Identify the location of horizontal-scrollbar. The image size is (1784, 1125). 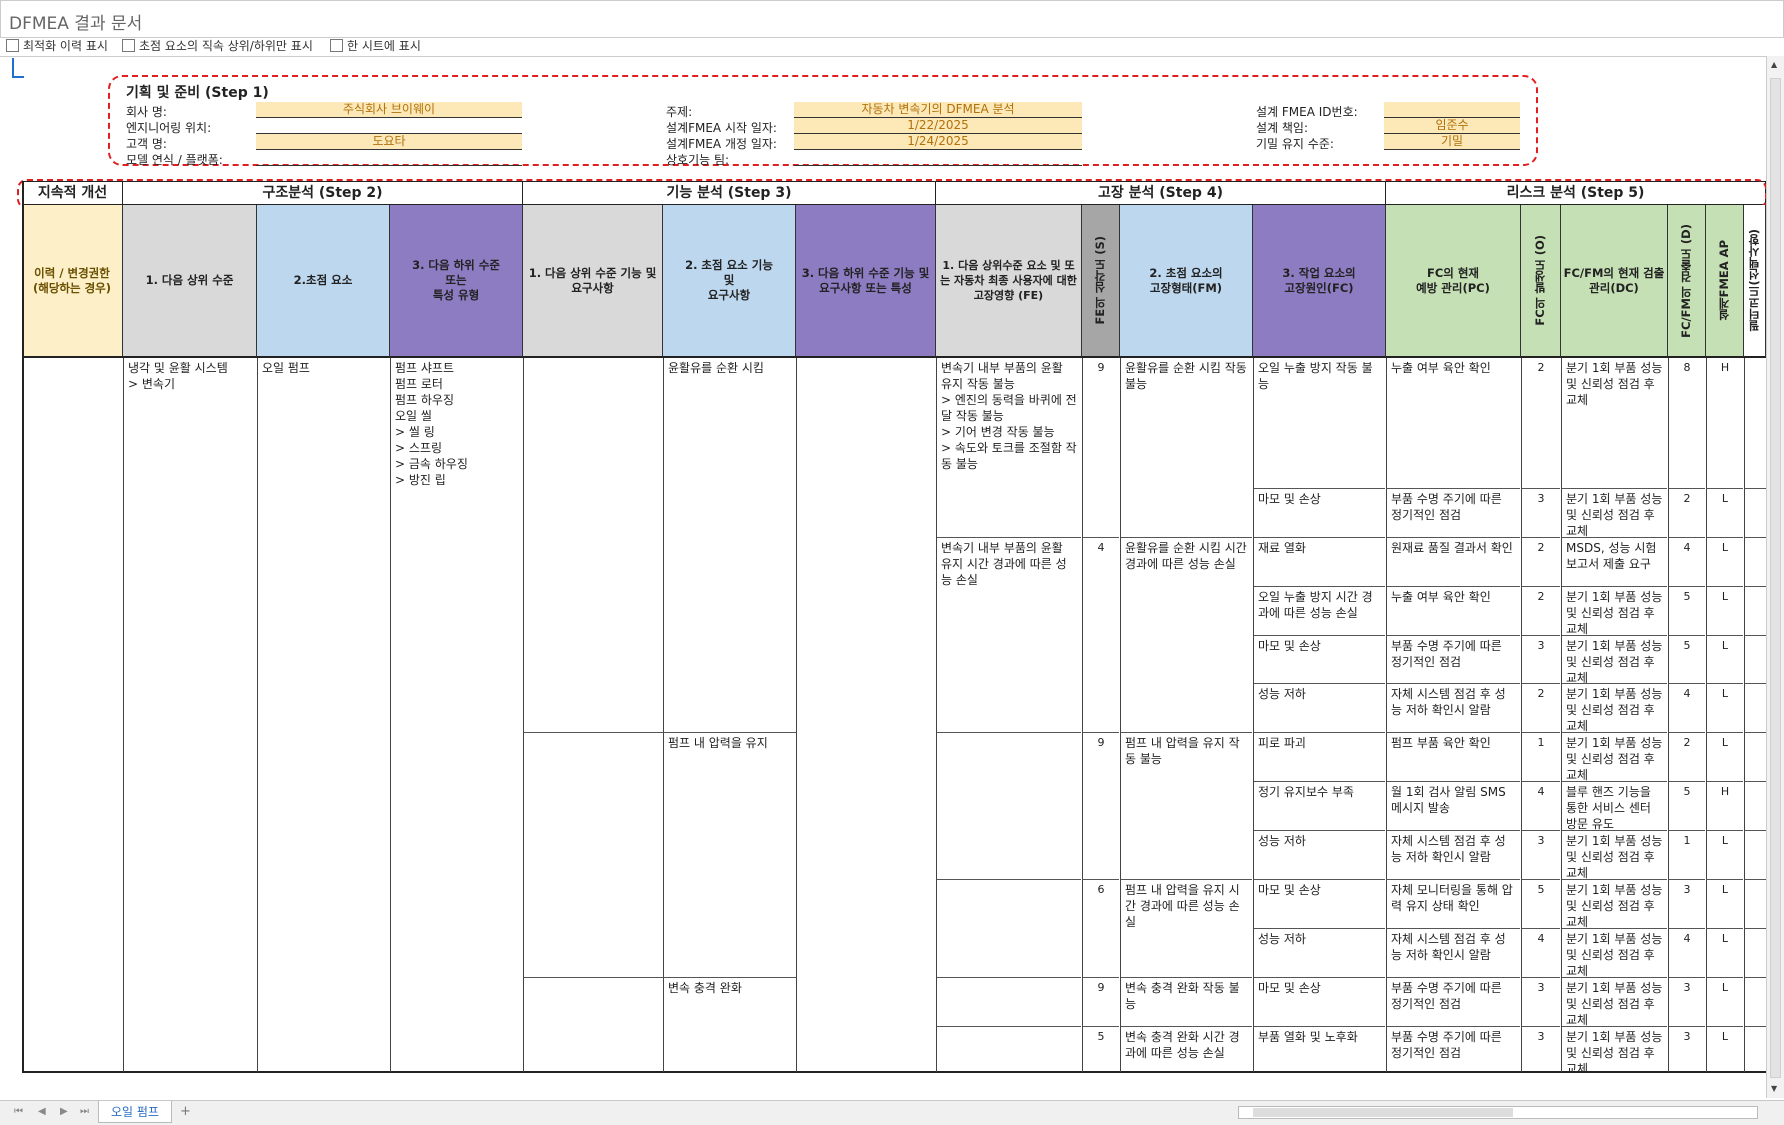
(1498, 1112).